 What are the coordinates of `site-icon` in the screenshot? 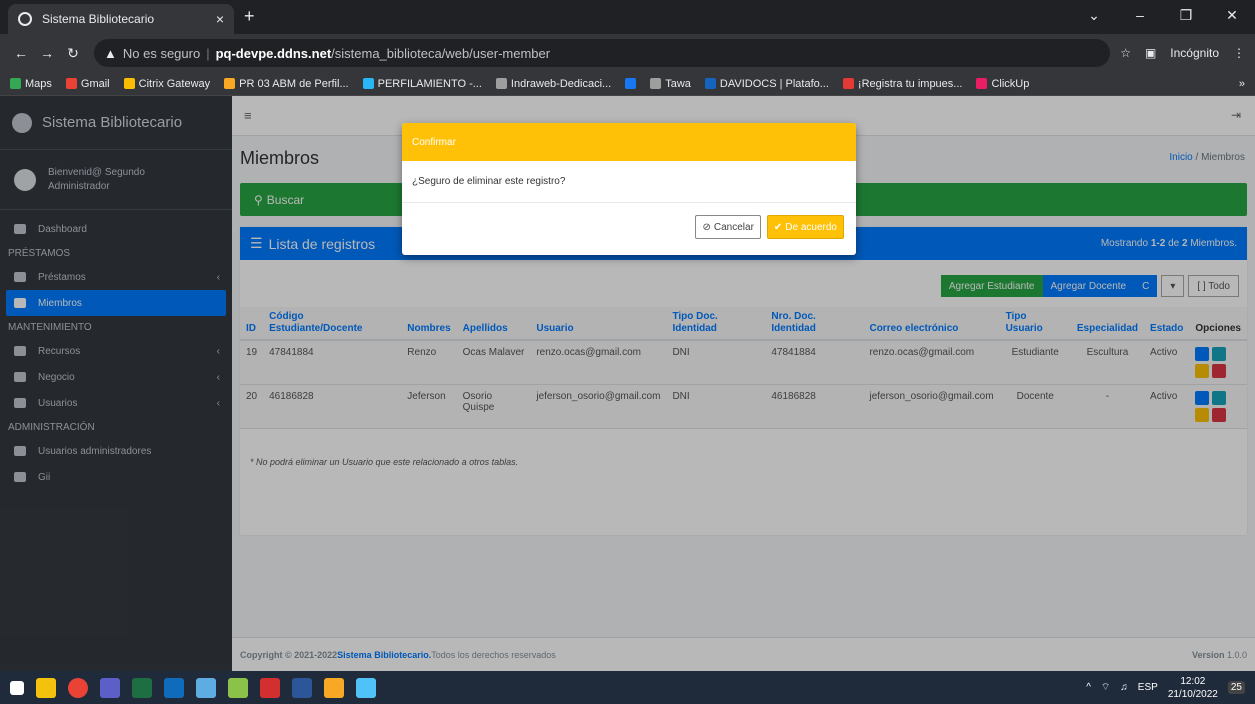 It's located at (25, 19).